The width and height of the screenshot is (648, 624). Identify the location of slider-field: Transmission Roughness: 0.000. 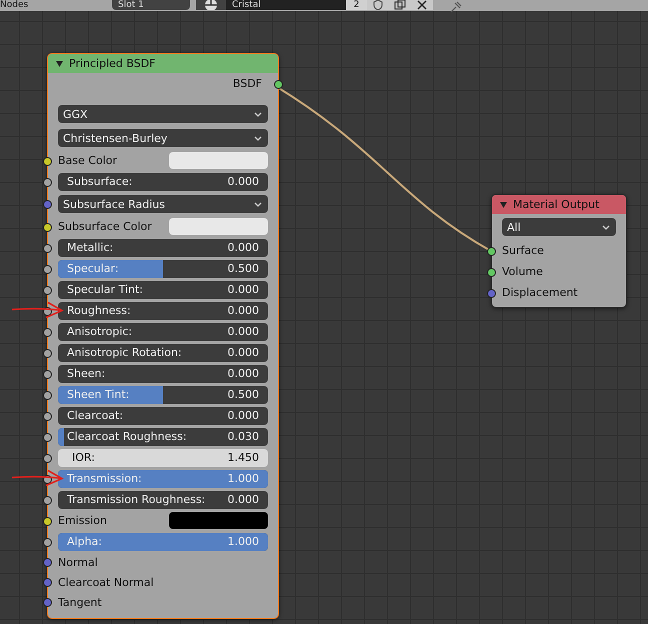
(163, 499).